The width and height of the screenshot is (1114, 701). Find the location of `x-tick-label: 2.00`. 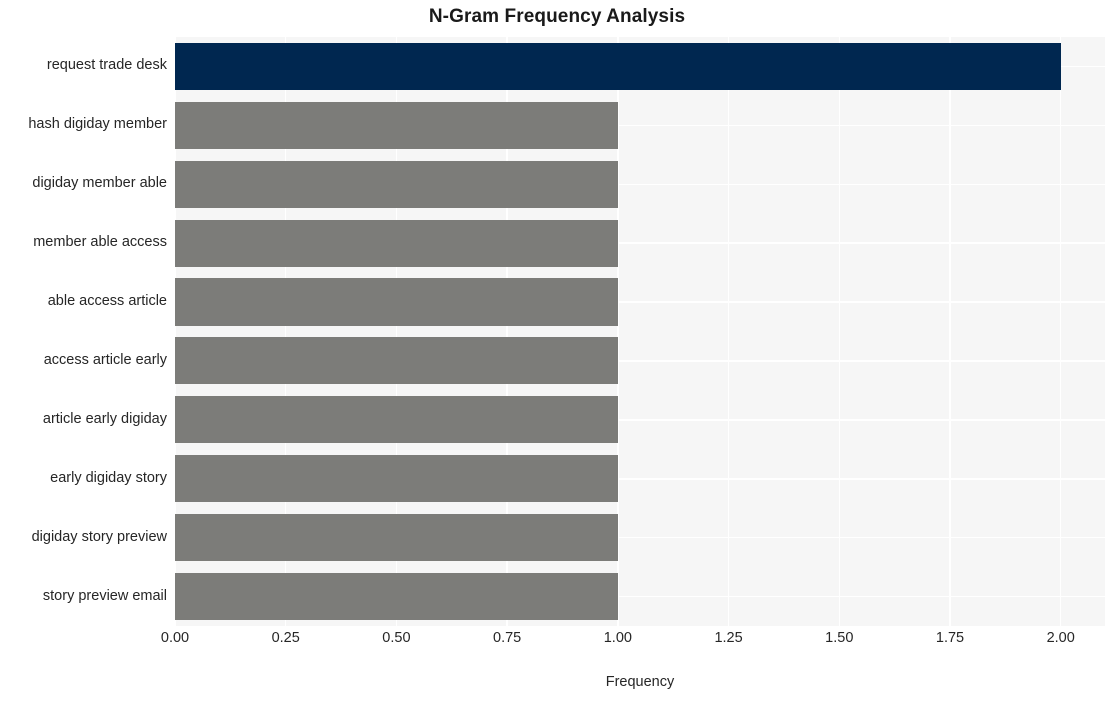

x-tick-label: 2.00 is located at coordinates (1060, 638).